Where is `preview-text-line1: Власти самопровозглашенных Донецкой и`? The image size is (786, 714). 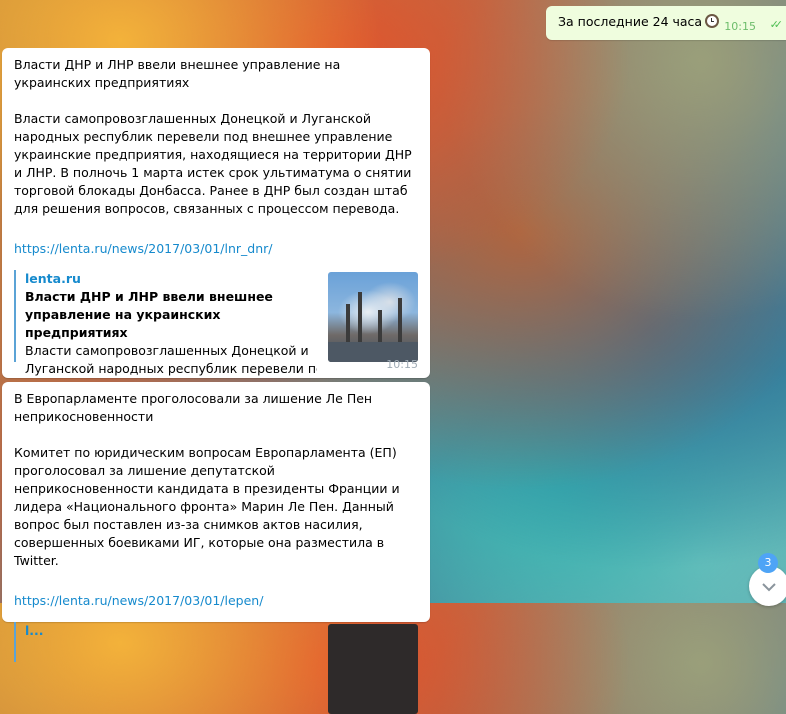 preview-text-line1: Власти самопровозглашенных Донецкой и is located at coordinates (167, 350).